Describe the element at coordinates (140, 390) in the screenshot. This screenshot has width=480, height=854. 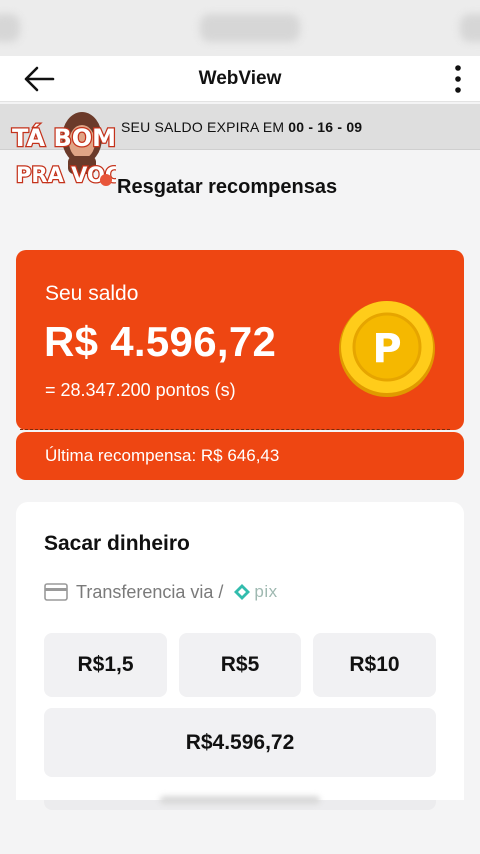
I see `balance-points: = 28.347.200 pontos (s)` at that location.